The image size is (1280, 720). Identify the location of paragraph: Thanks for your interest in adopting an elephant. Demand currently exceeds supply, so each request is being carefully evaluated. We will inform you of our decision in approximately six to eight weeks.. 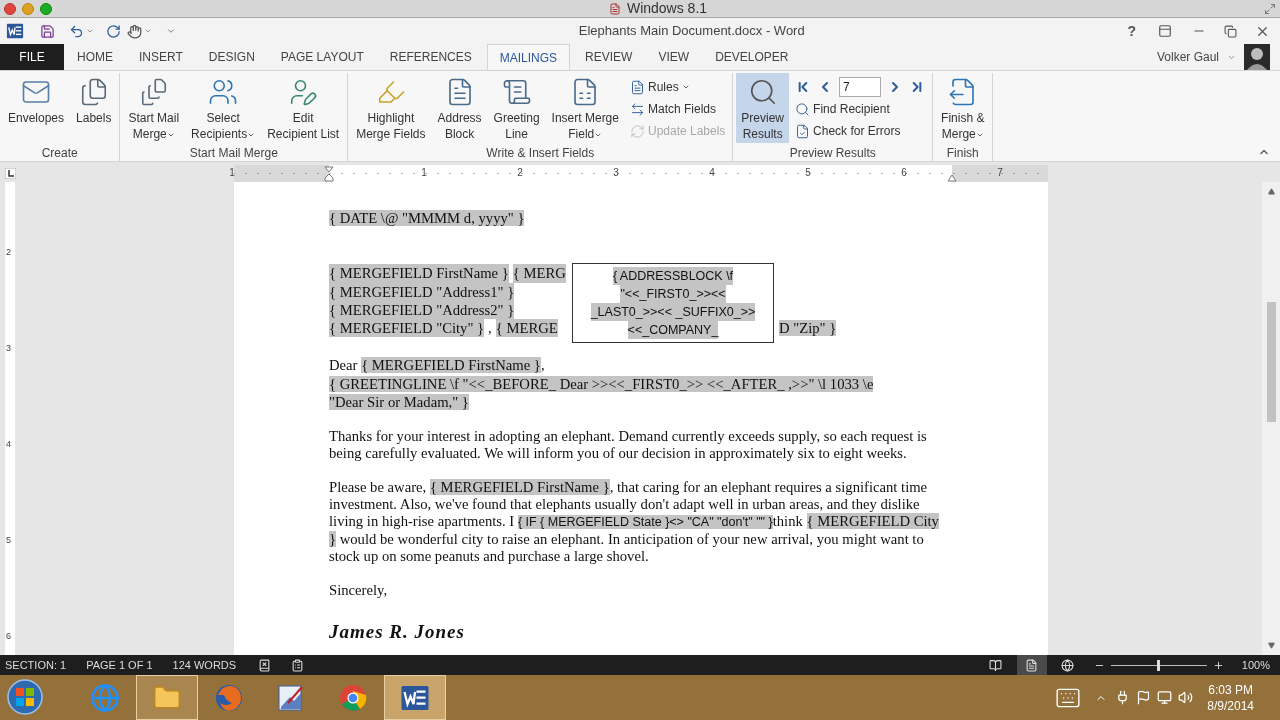
(628, 445).